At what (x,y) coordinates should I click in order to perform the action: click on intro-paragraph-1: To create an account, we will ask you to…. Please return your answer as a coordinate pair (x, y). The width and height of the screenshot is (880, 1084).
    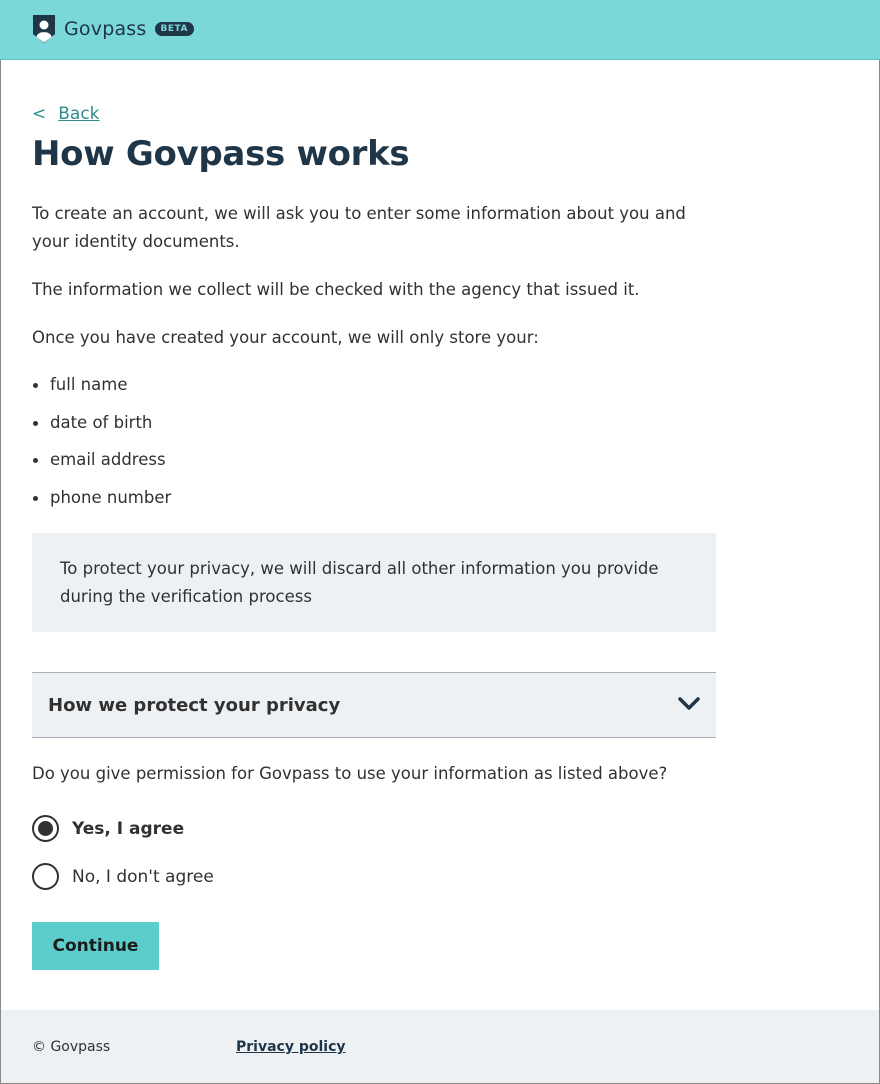
    Looking at the image, I should click on (359, 227).